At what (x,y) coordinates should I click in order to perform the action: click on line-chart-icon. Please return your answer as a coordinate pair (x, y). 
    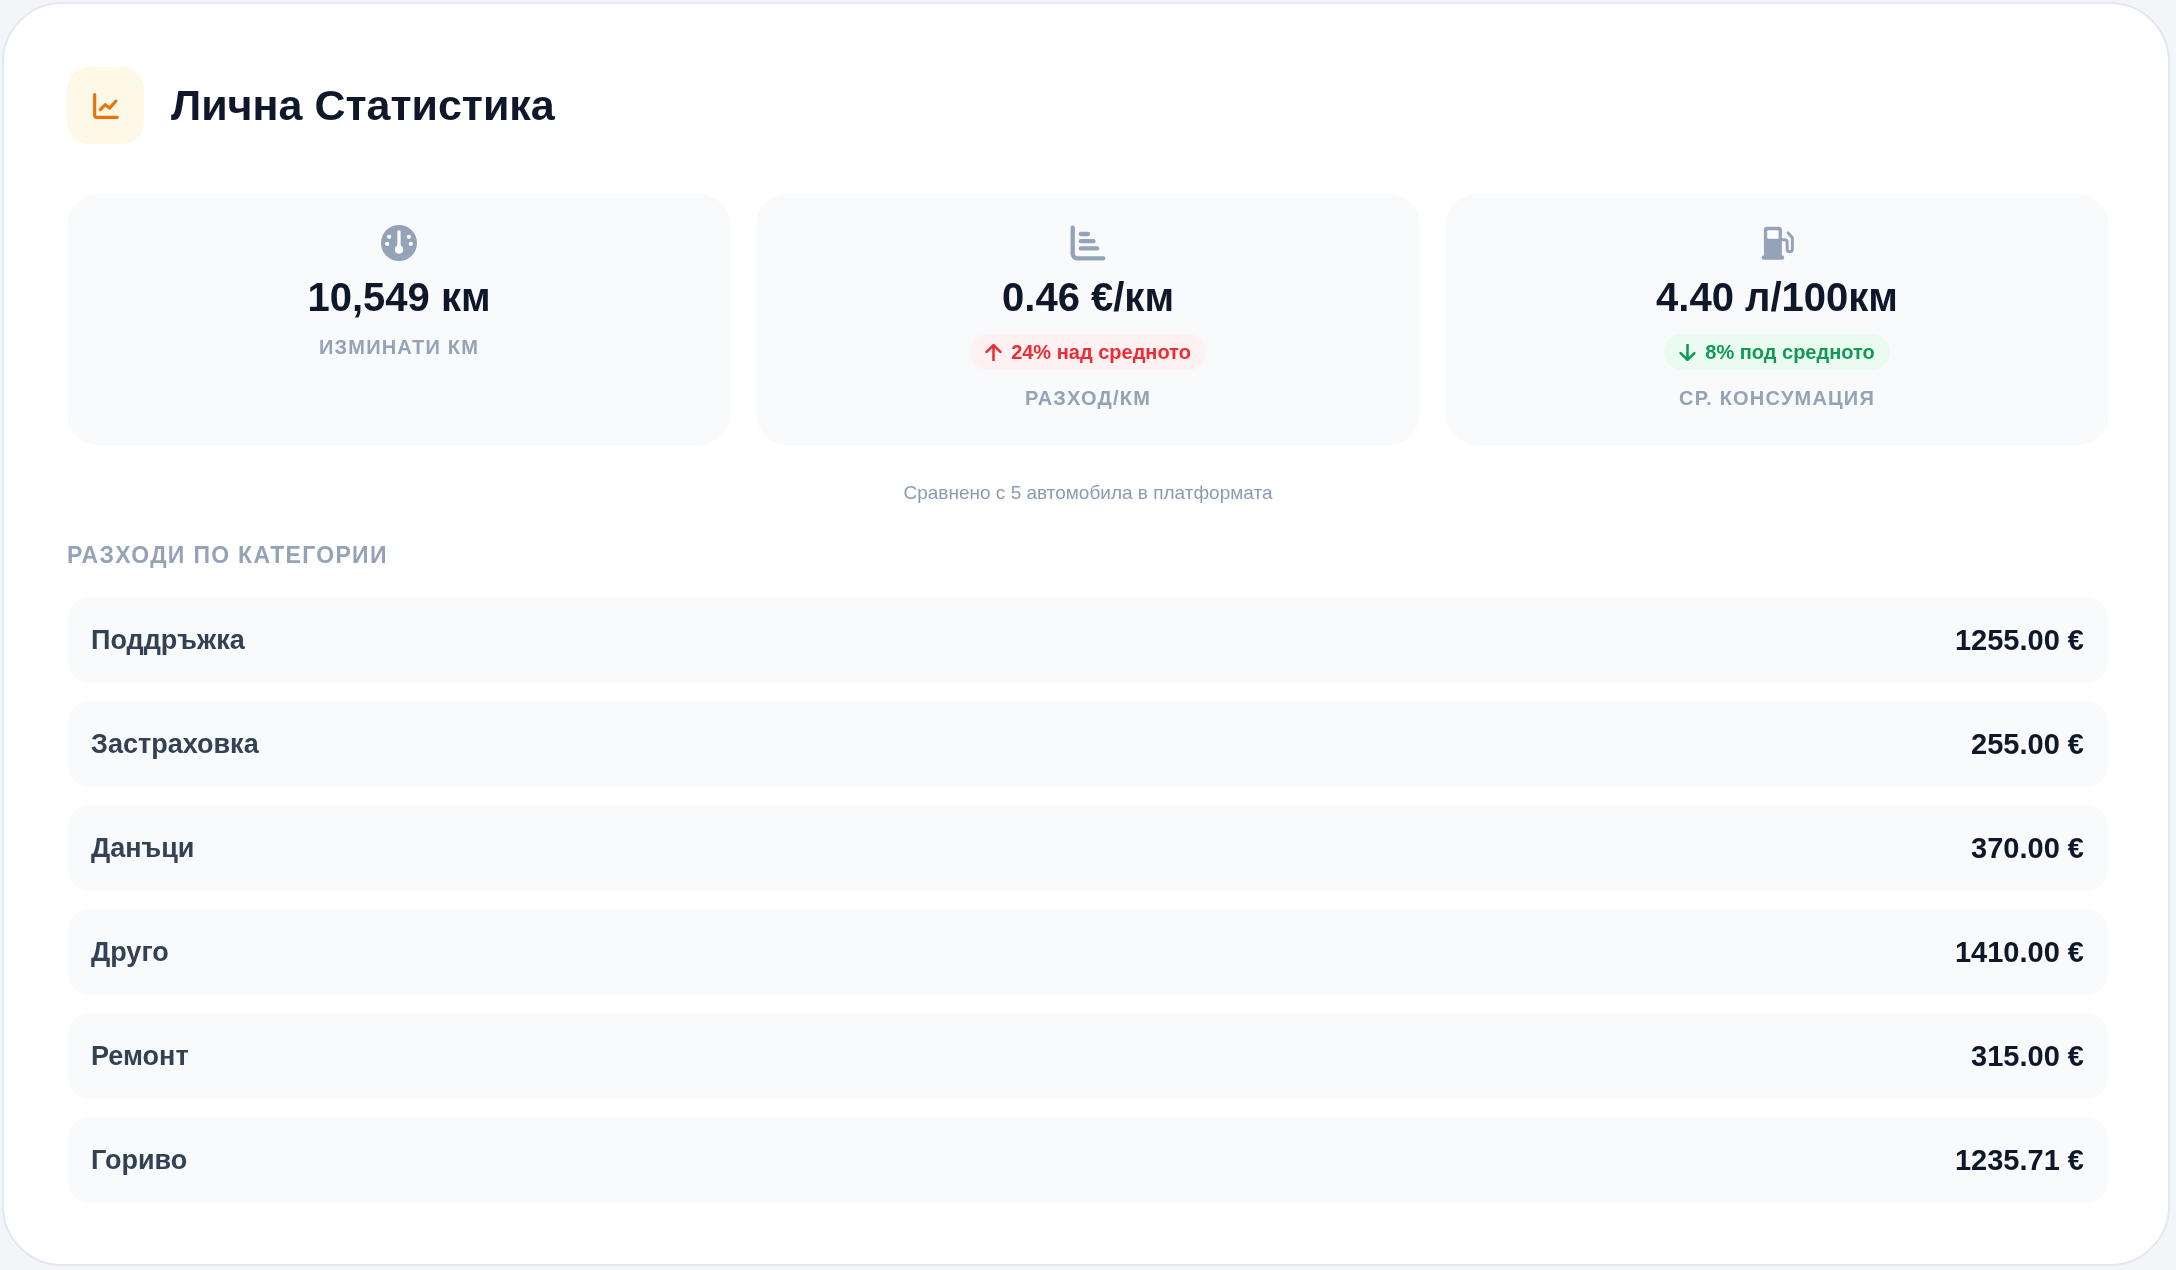
    Looking at the image, I should click on (105, 105).